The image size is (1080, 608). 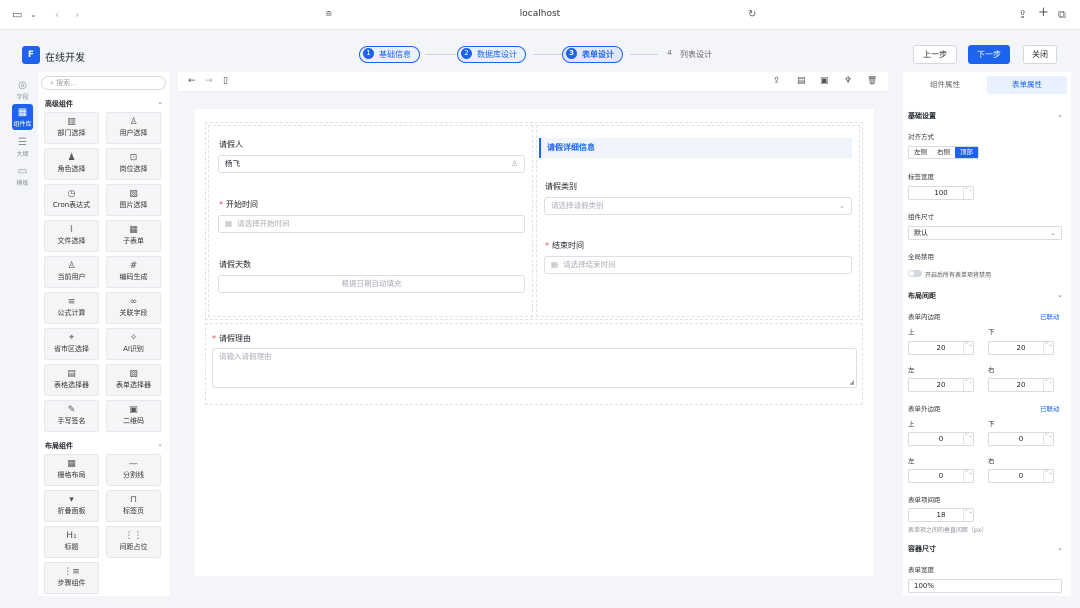 What do you see at coordinates (534, 368) in the screenshot?
I see `reason-textarea: 请输入请假理由 ◢` at bounding box center [534, 368].